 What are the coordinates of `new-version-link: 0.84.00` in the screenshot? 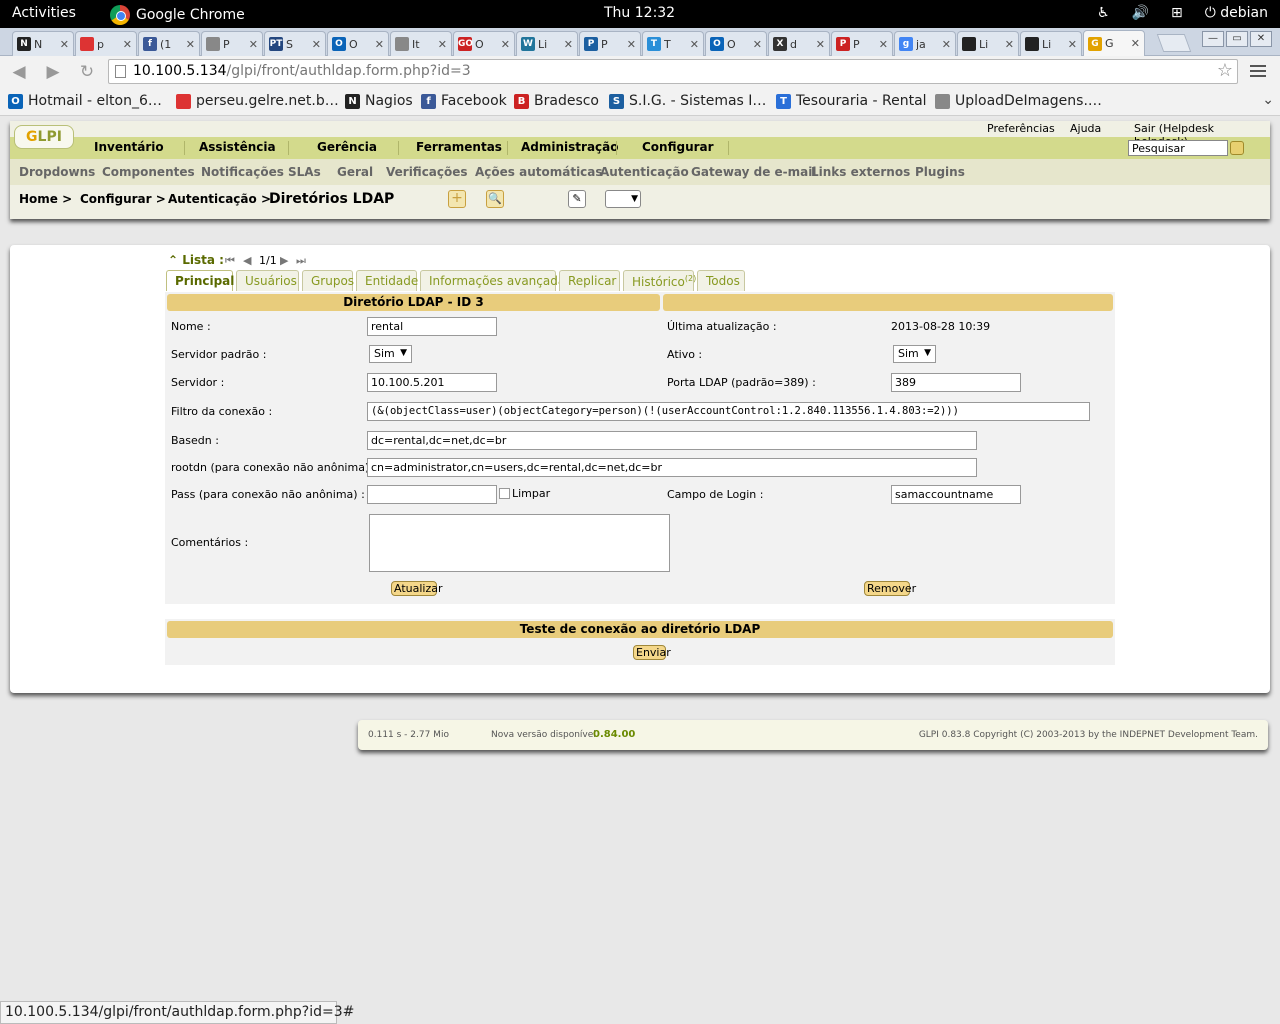 It's located at (614, 734).